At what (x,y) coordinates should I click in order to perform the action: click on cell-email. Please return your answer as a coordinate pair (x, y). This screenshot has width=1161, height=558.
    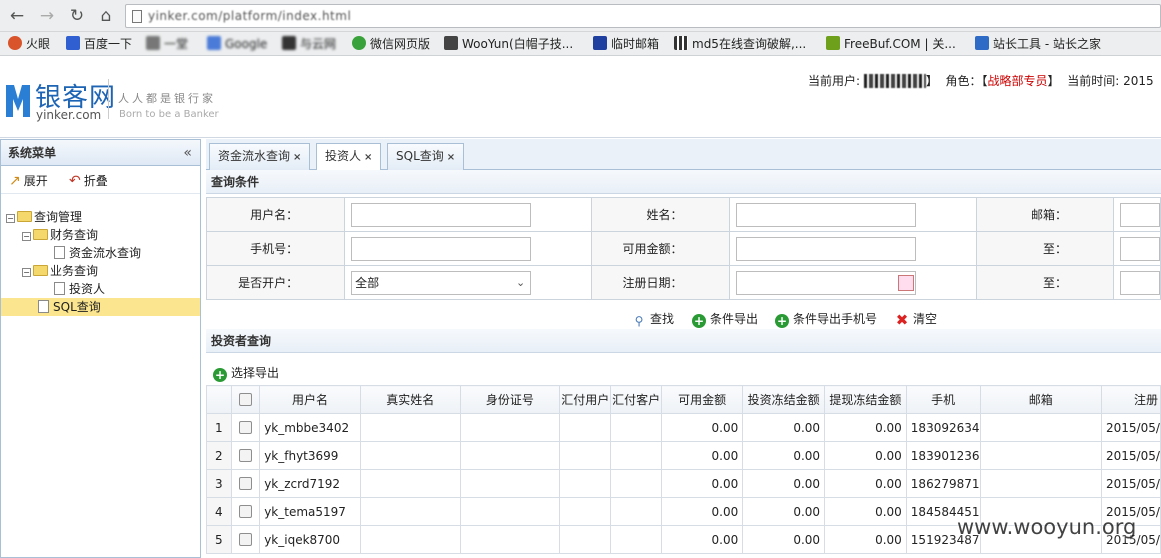
    Looking at the image, I should click on (1041, 427).